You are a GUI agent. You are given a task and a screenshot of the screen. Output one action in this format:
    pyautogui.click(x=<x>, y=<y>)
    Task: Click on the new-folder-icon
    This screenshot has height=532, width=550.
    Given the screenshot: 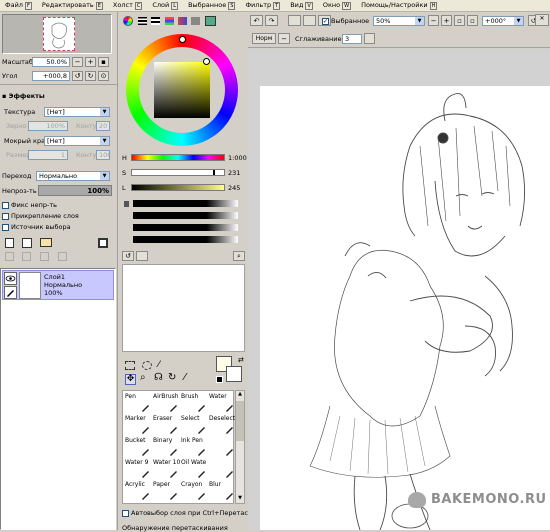 What is the action you would take?
    pyautogui.click(x=46, y=242)
    